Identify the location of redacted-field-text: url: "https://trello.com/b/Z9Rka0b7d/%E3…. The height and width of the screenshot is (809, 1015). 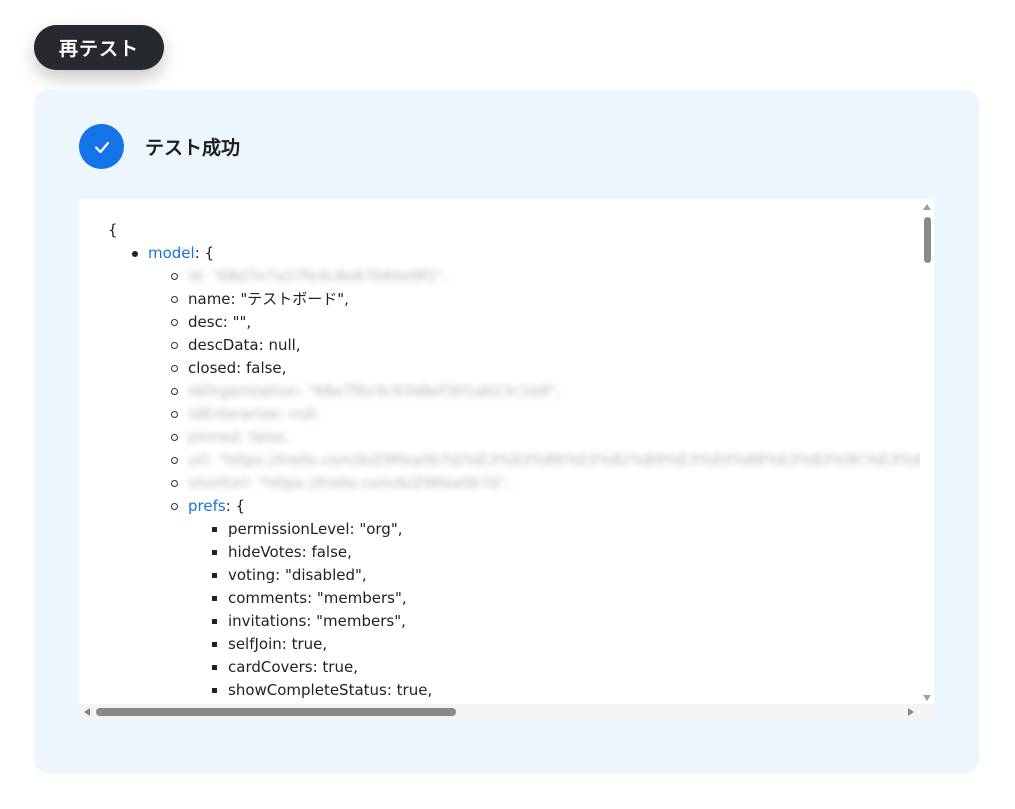
(561, 460).